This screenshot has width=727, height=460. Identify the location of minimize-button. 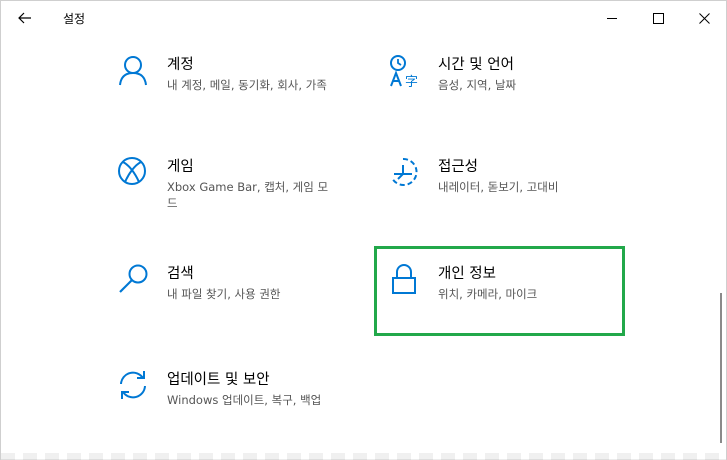
(612, 18).